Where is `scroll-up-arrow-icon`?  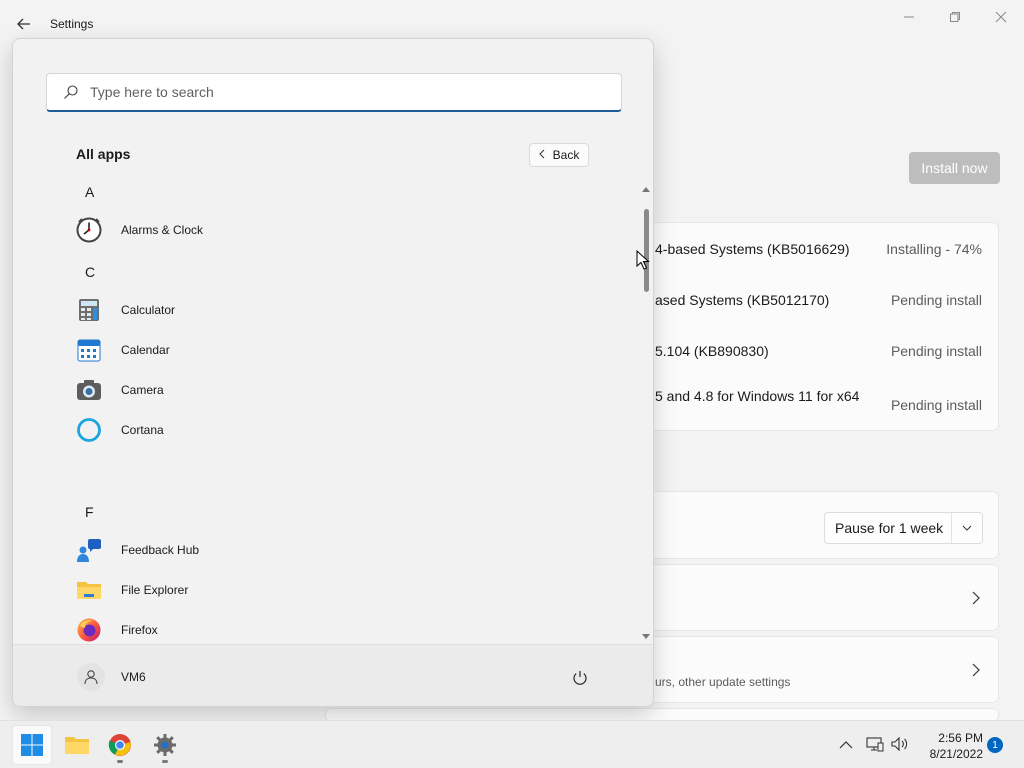 scroll-up-arrow-icon is located at coordinates (646, 189).